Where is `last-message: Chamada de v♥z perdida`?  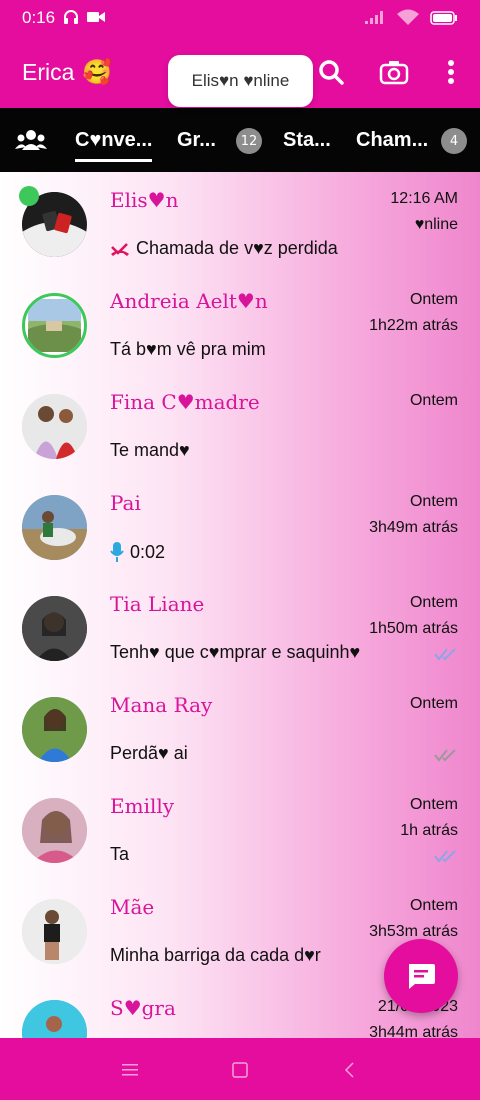 last-message: Chamada de v♥z perdida is located at coordinates (224, 248).